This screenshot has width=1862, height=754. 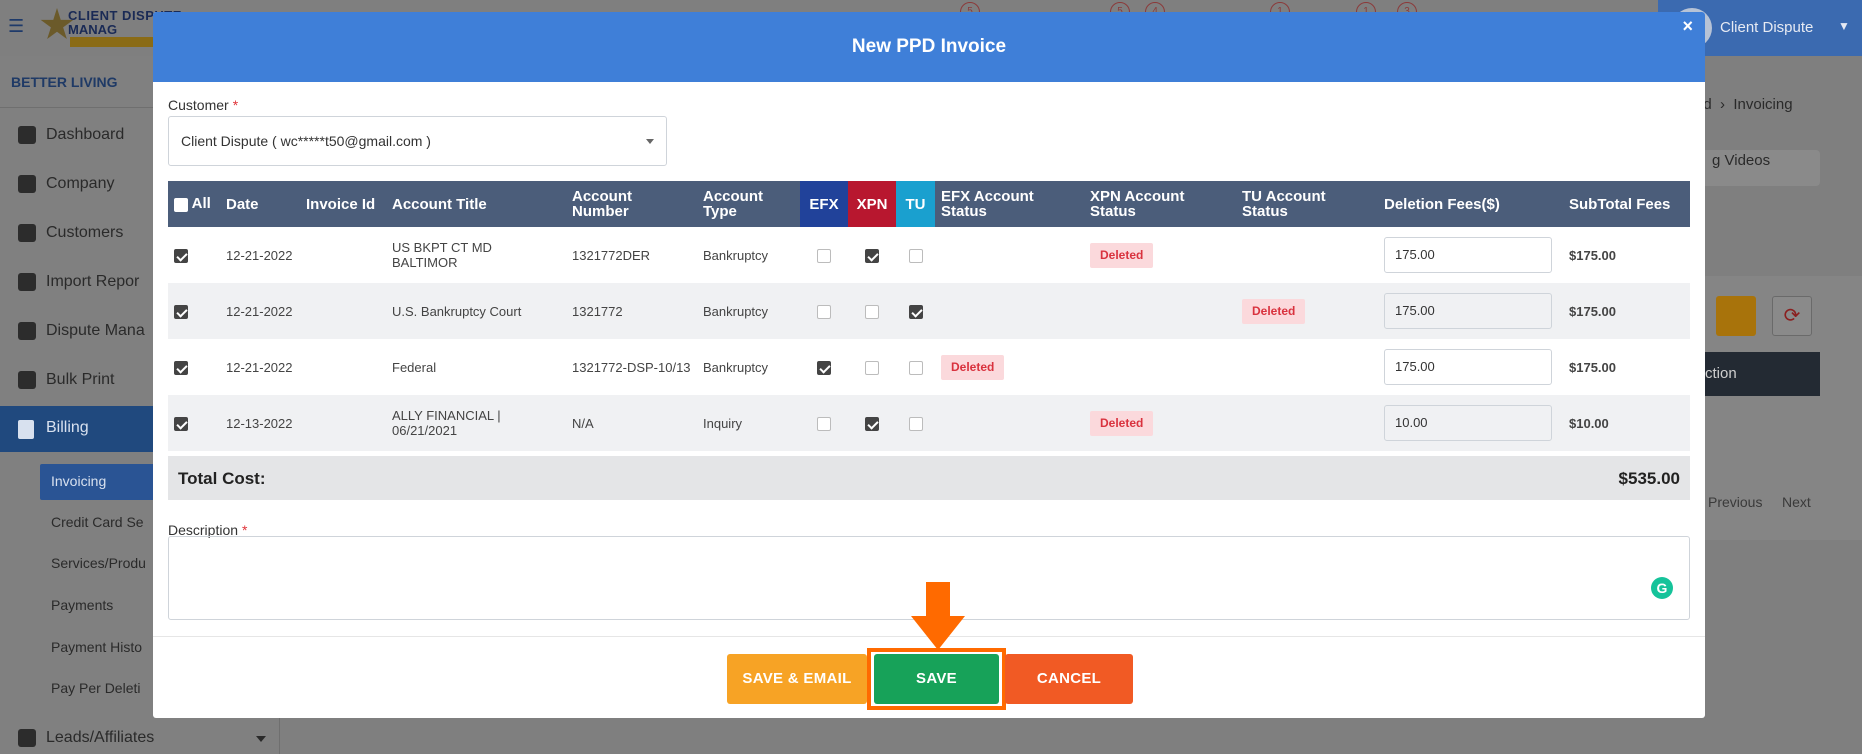 I want to click on column-header-efx: EFX, so click(x=824, y=204).